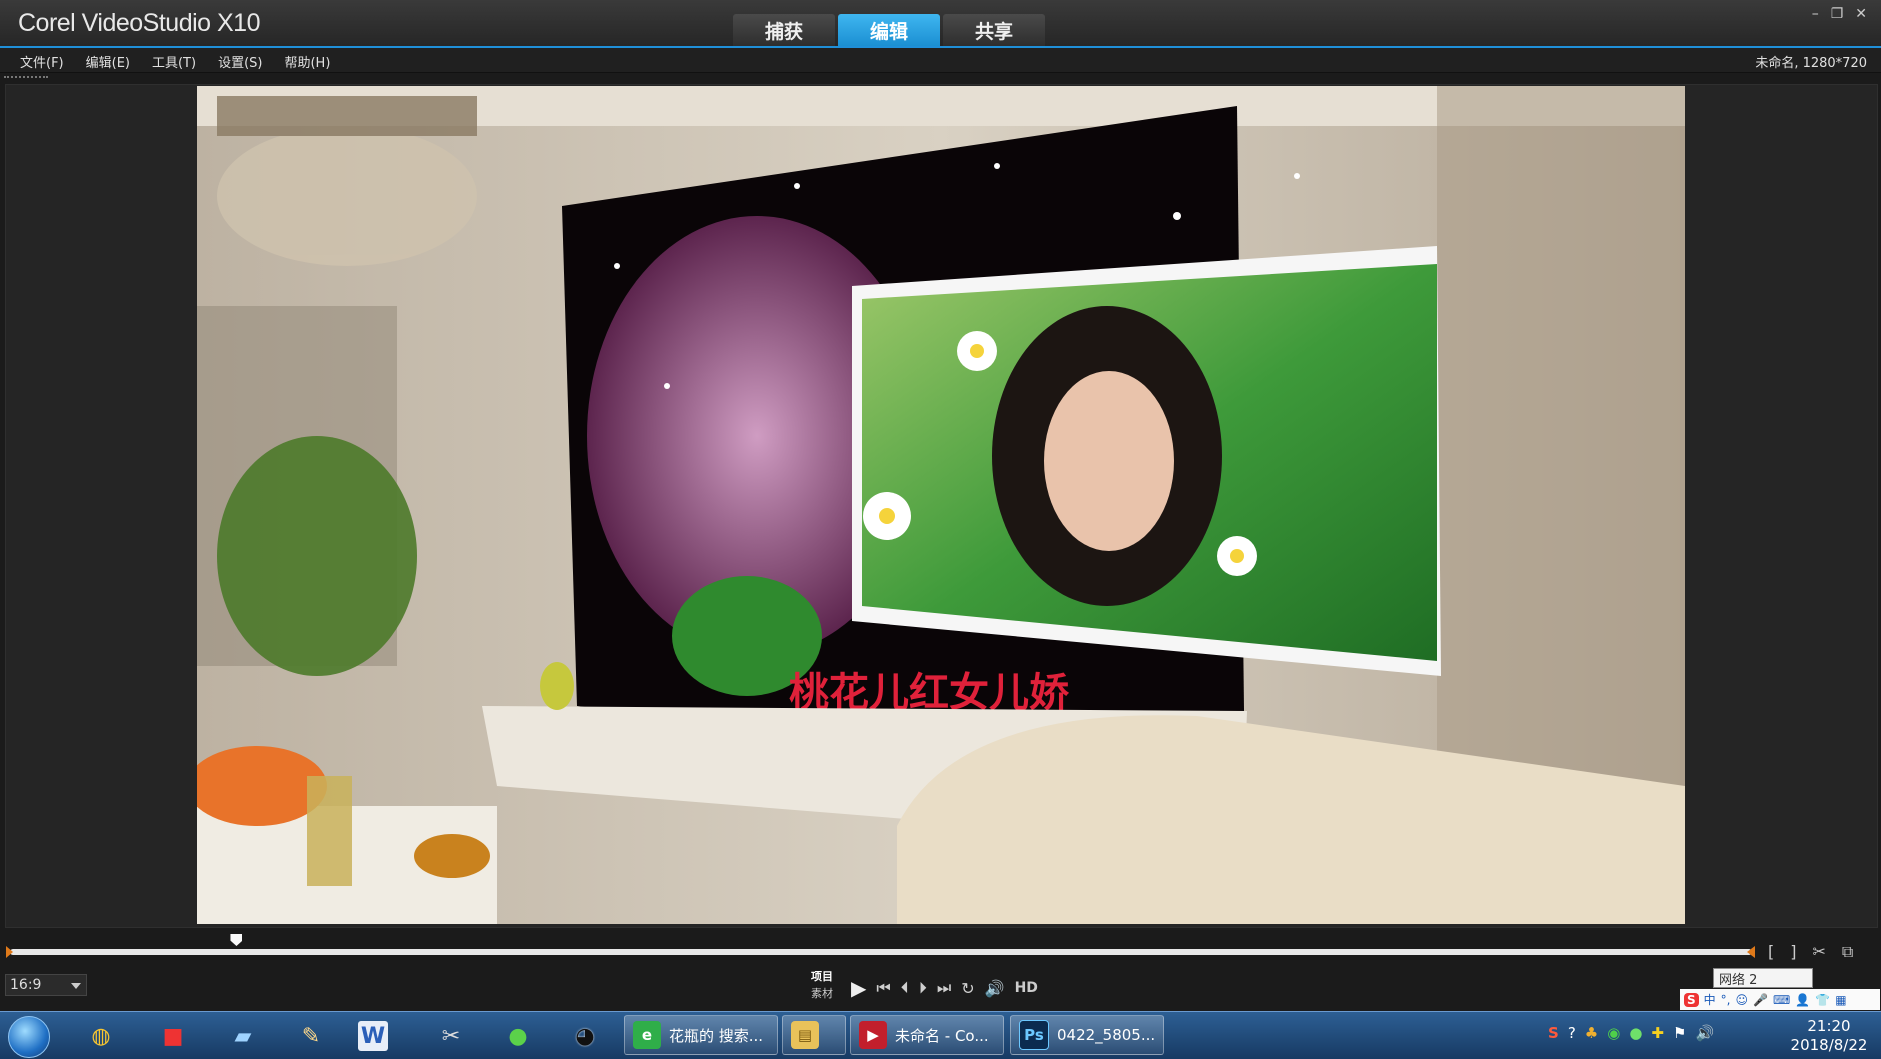  What do you see at coordinates (1704, 1033) in the screenshot?
I see `tray-volume-icon: 🔊` at bounding box center [1704, 1033].